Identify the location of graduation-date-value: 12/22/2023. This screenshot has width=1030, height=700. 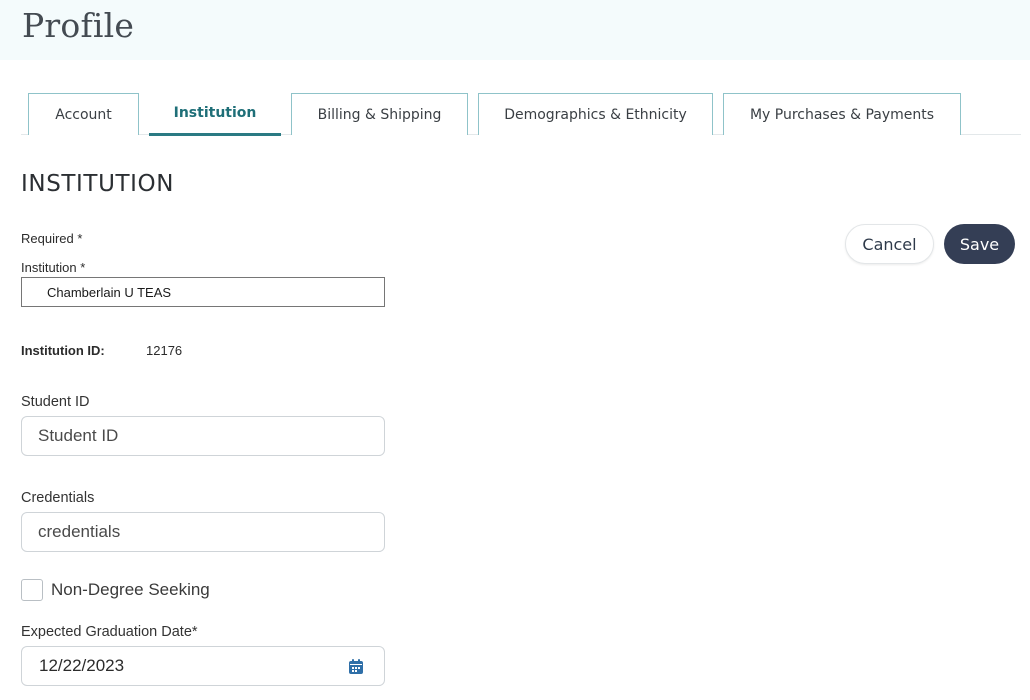
(82, 665).